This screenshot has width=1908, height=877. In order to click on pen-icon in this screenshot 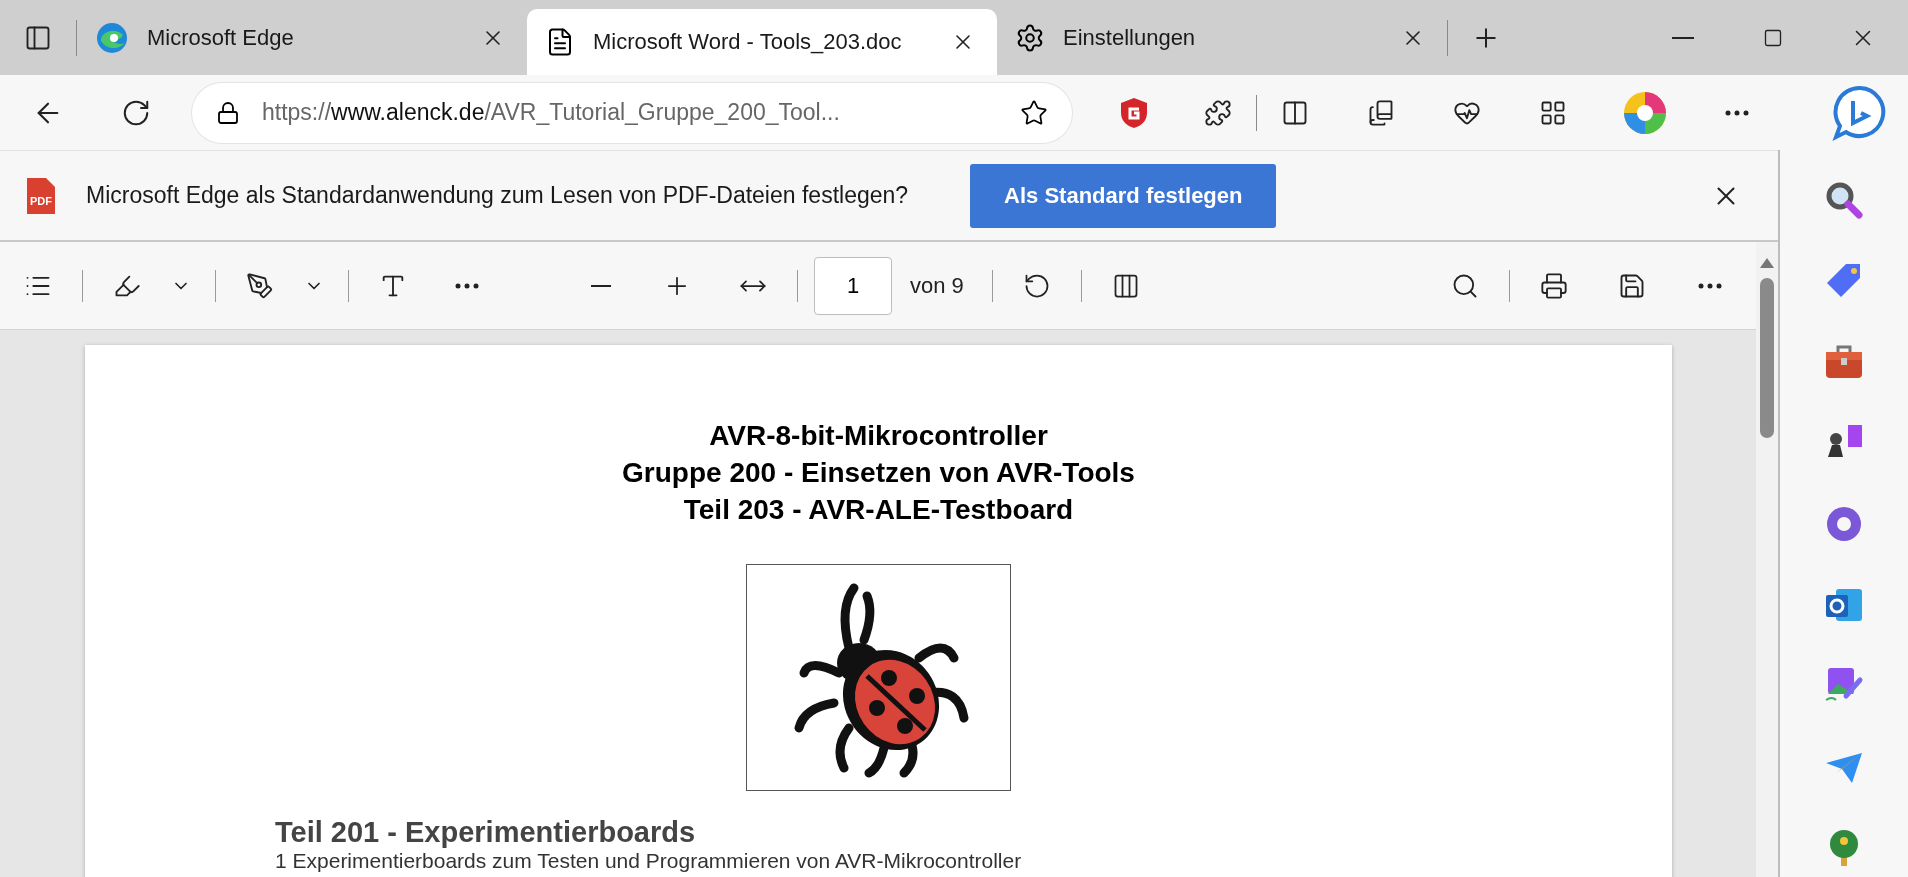, I will do `click(260, 285)`.